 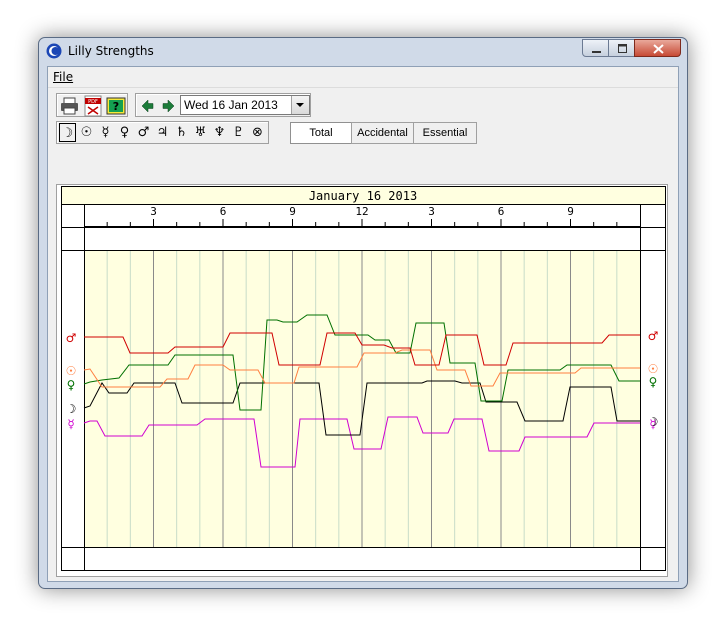 I want to click on next-day-button, so click(x=168, y=106).